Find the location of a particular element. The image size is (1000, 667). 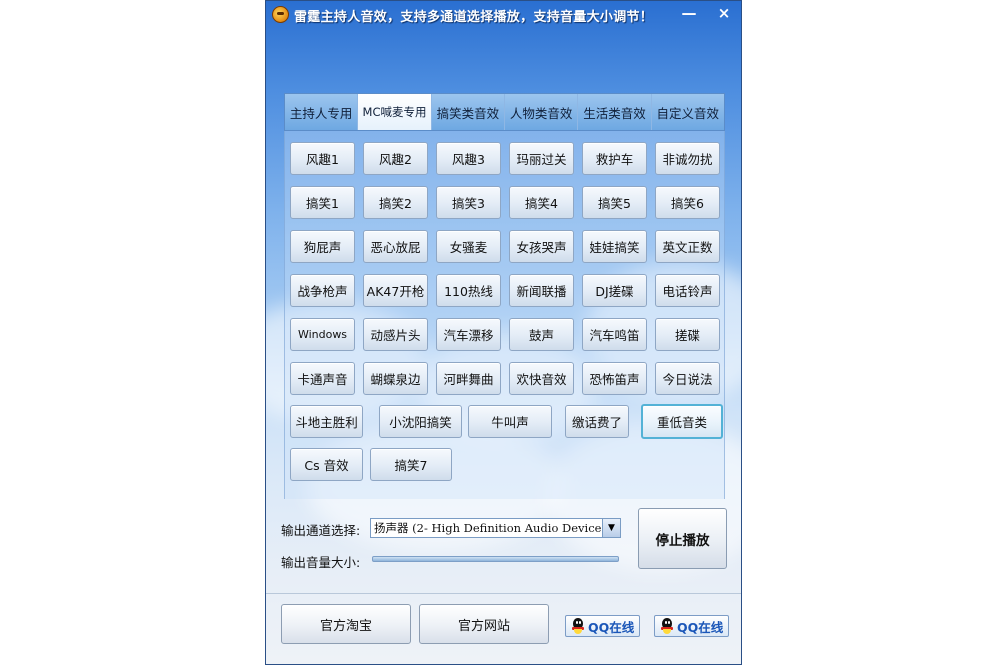

sound-button: 娃娃搞笑 is located at coordinates (614, 246).